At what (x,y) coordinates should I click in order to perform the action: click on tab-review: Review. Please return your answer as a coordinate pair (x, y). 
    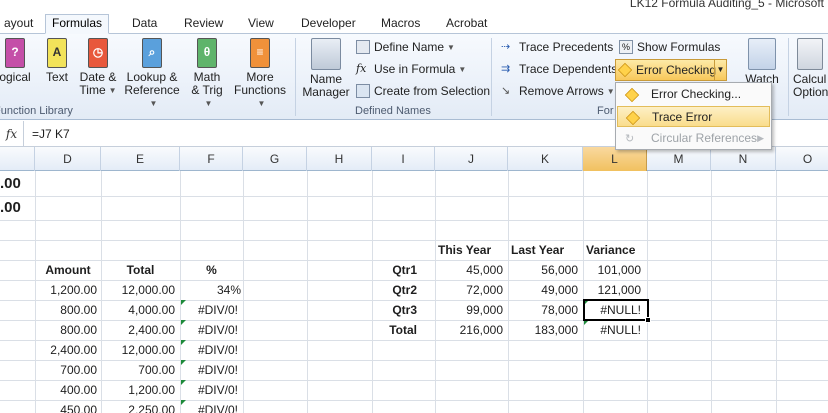
    Looking at the image, I should click on (203, 24).